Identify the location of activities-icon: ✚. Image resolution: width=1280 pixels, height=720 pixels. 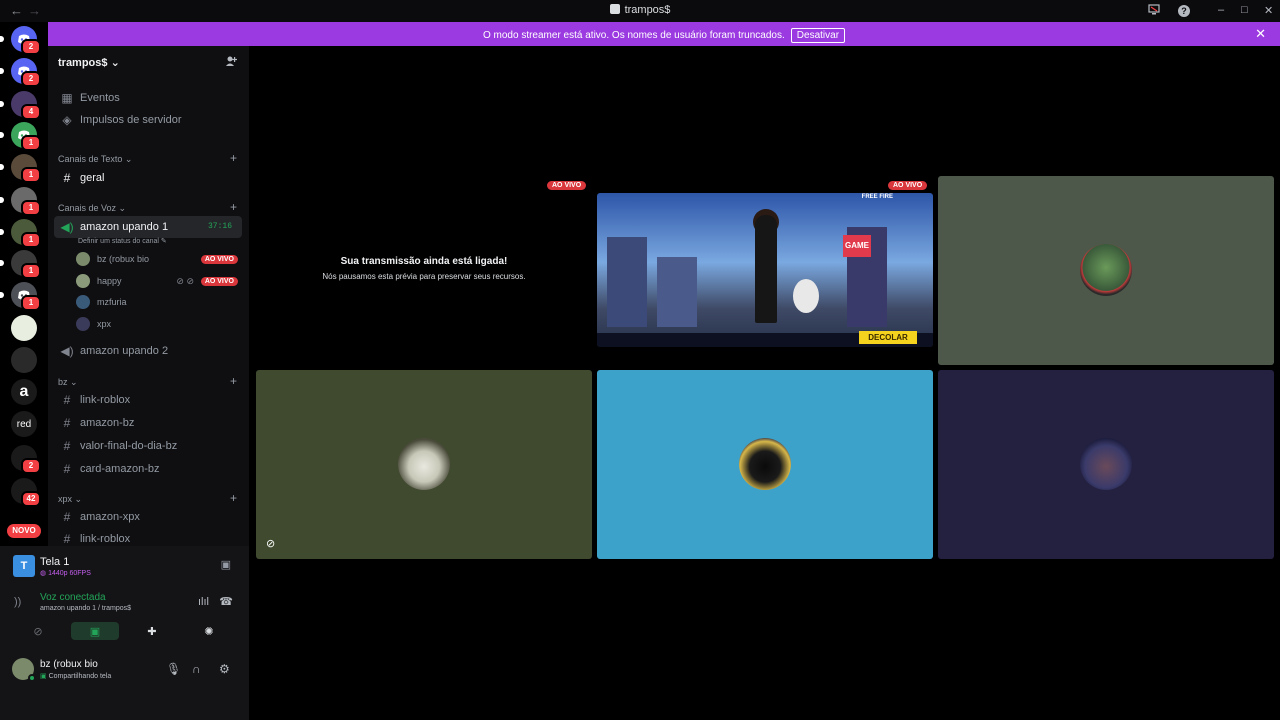
(152, 631).